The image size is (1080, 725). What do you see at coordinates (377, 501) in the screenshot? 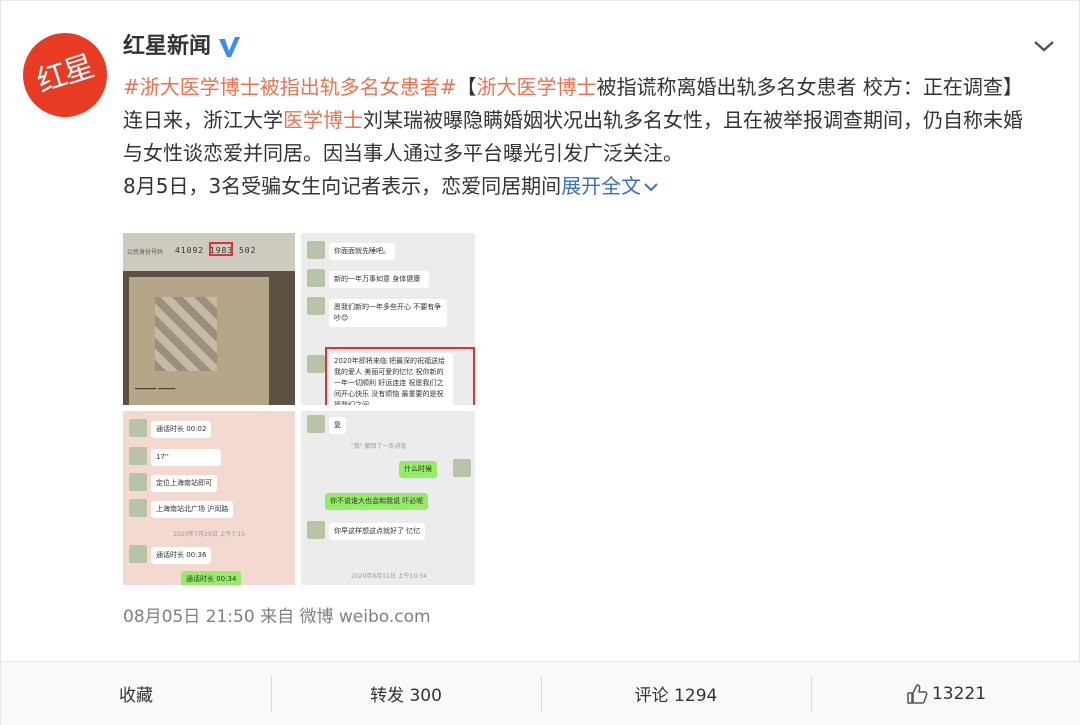
I see `chat-bubble-sent: 你不说谁大也会和我说 吓必呢` at bounding box center [377, 501].